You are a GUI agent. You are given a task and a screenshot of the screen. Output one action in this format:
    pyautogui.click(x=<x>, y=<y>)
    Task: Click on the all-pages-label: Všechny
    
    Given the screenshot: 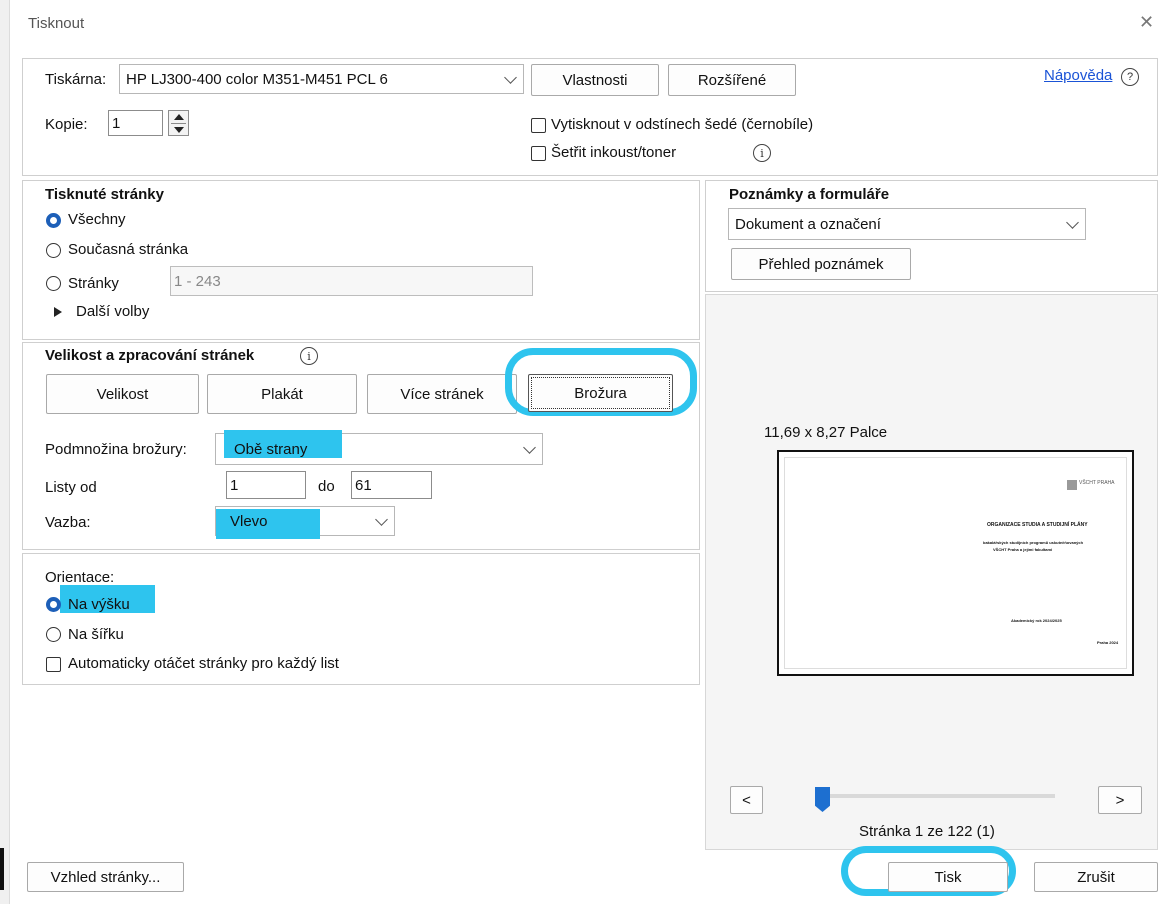 What is the action you would take?
    pyautogui.click(x=97, y=219)
    